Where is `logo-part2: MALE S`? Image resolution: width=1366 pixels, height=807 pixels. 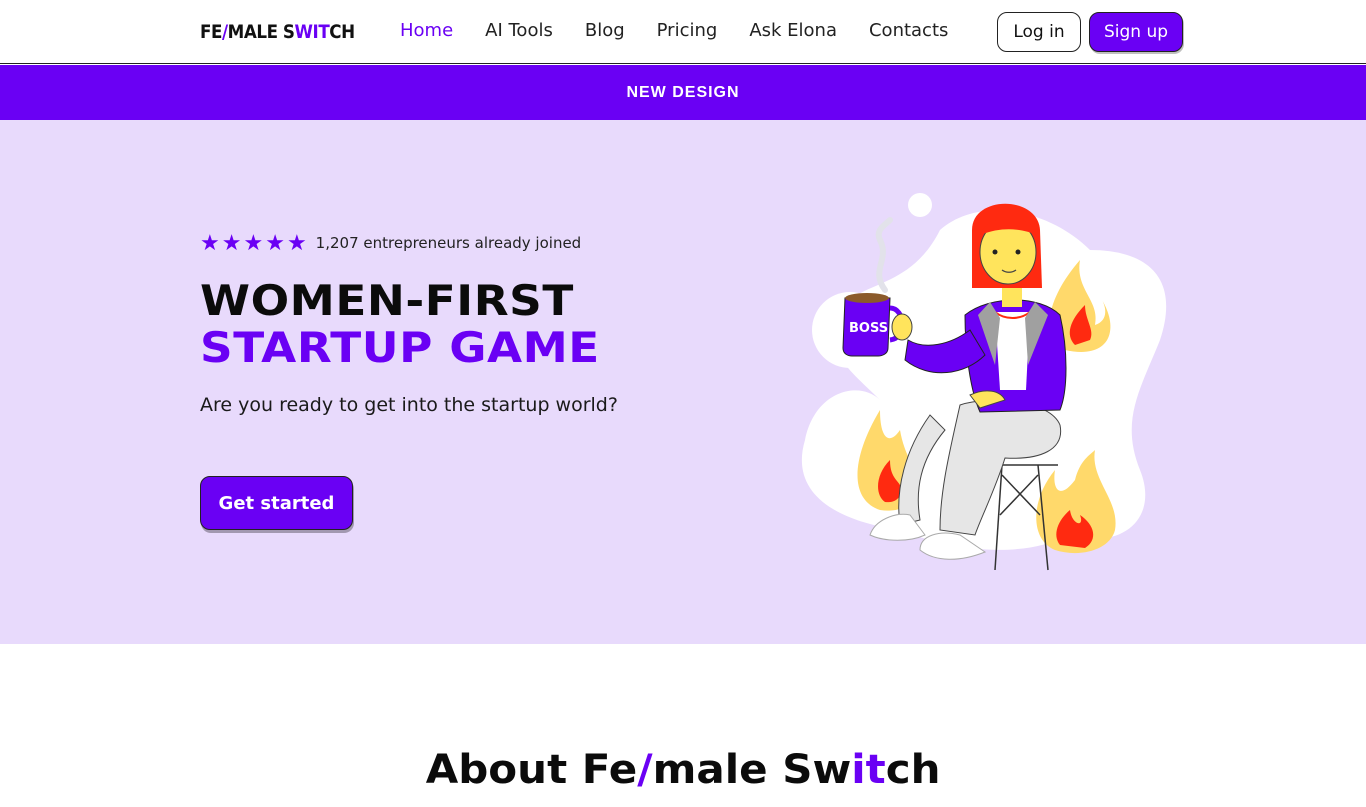
logo-part2: MALE S is located at coordinates (261, 32).